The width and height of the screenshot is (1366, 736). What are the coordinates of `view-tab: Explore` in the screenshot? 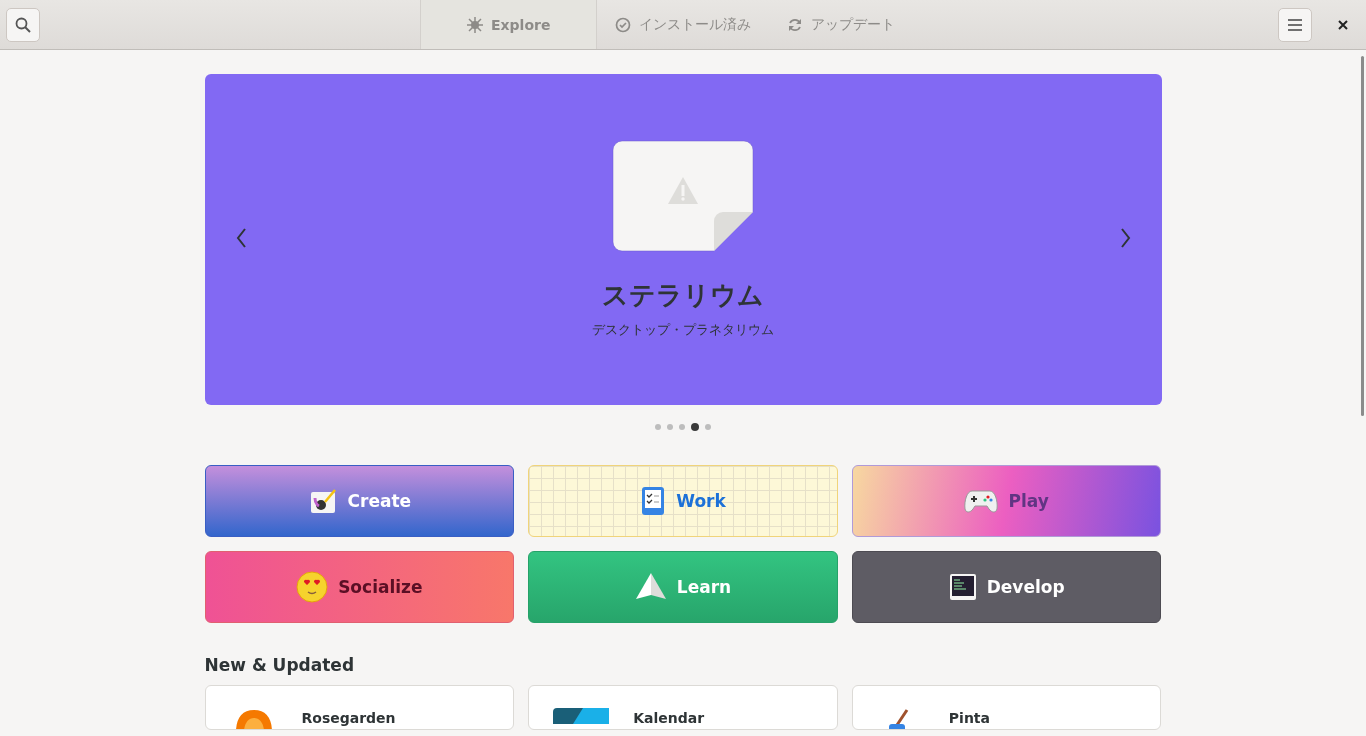 It's located at (509, 24).